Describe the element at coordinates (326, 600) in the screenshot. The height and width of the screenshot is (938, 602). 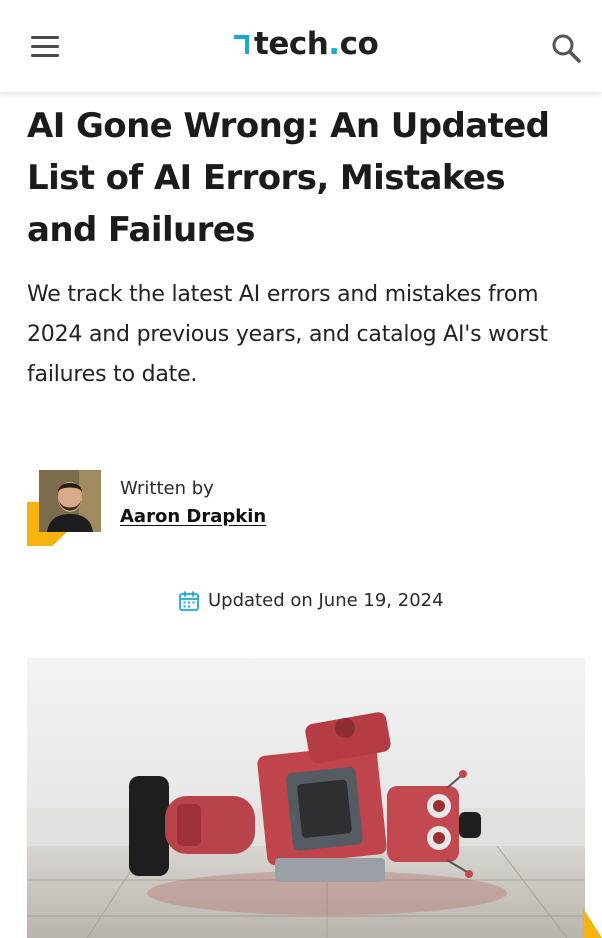
I see `updated-date-text: Updated on June 19, 2024` at that location.